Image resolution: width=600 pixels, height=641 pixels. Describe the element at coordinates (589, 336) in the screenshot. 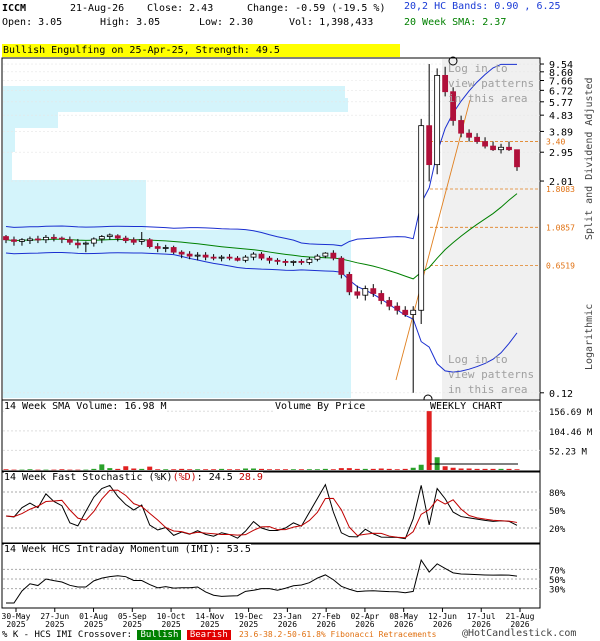

I see `log-scale-label: Logarithmic` at that location.